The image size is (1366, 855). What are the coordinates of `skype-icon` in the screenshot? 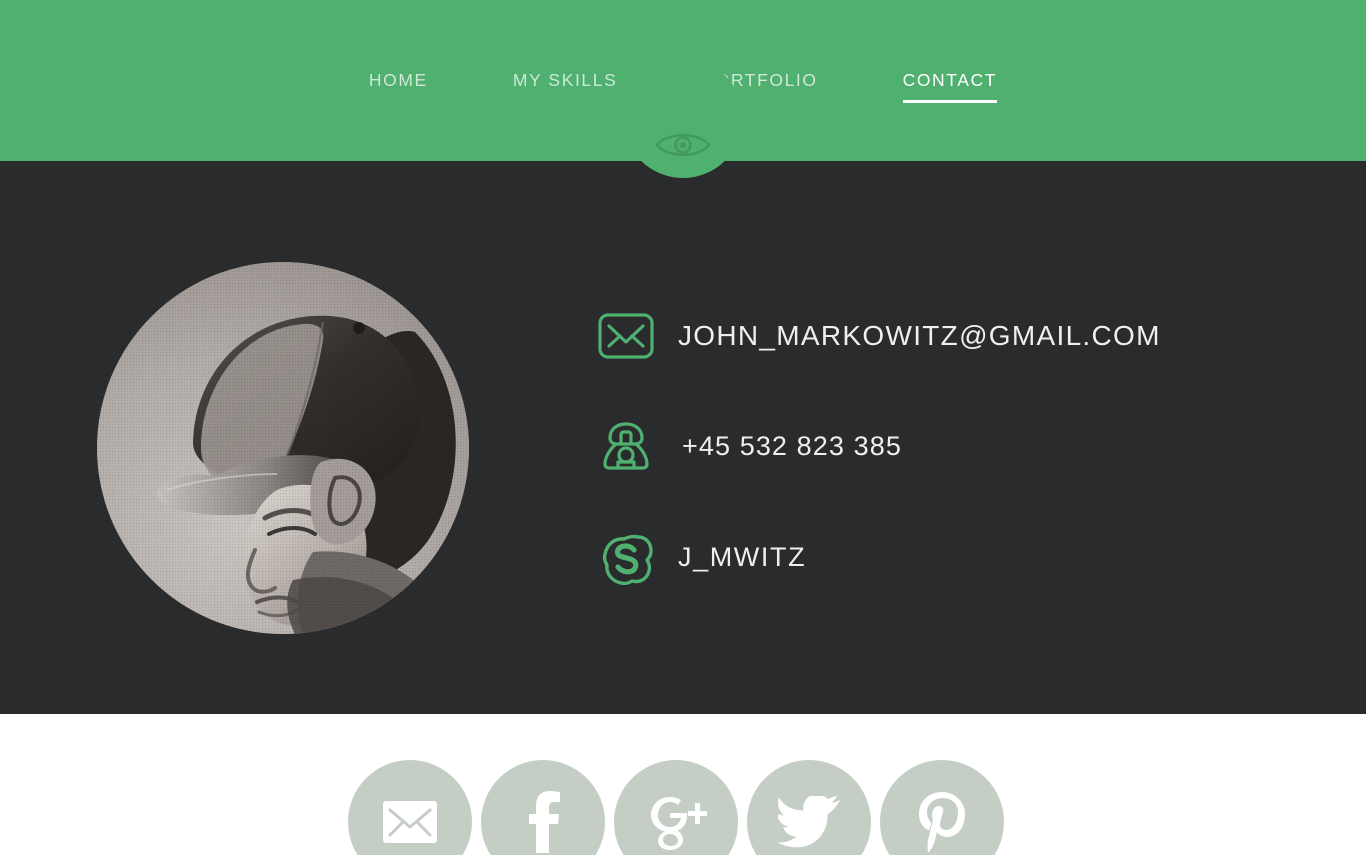 It's located at (626, 557).